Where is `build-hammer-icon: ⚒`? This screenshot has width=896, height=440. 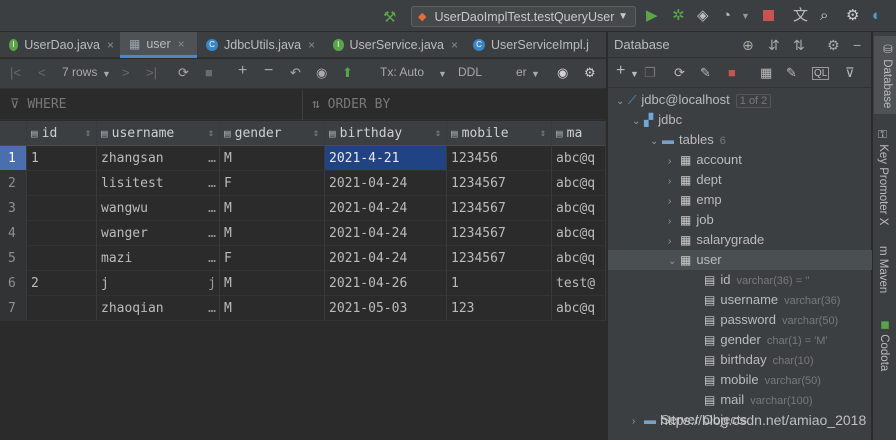
build-hammer-icon: ⚒ is located at coordinates (389, 17).